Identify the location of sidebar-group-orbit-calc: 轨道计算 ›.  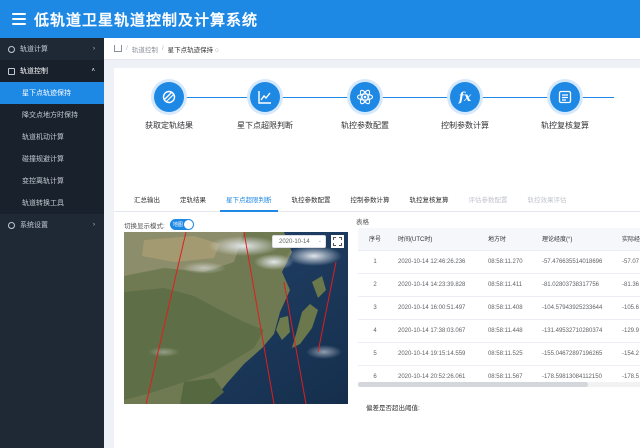
(52, 49).